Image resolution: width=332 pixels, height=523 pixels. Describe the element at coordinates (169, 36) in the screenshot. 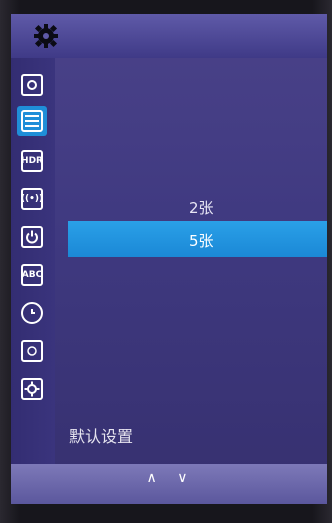

I see `top-bar` at that location.